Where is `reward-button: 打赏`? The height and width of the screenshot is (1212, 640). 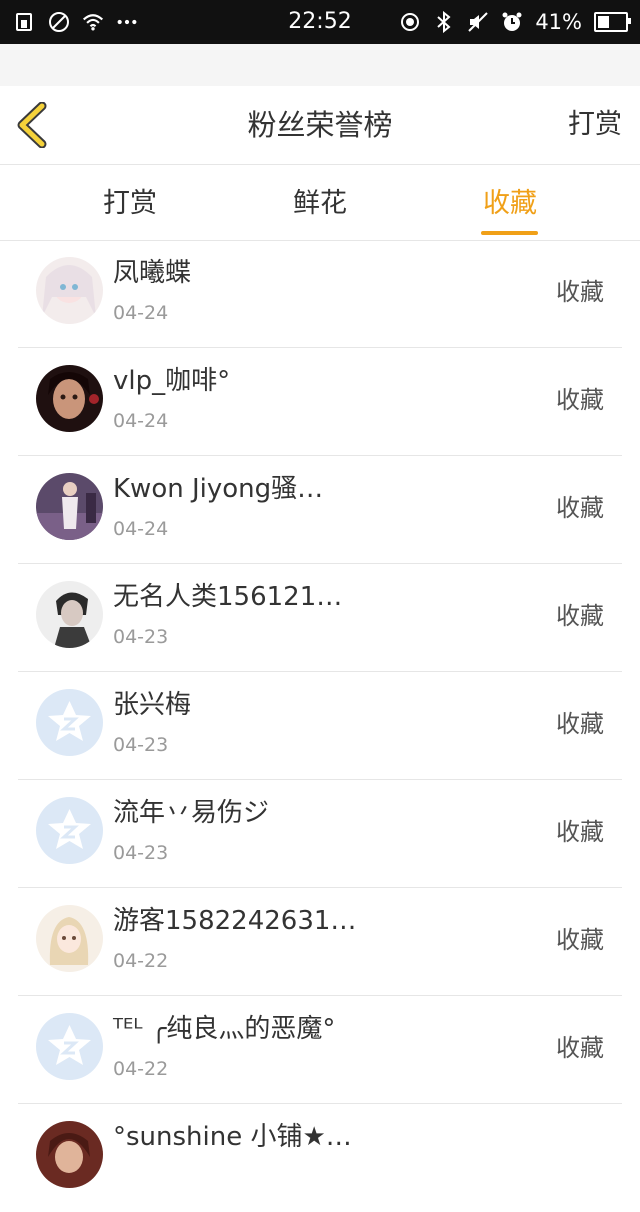 reward-button: 打赏 is located at coordinates (595, 125).